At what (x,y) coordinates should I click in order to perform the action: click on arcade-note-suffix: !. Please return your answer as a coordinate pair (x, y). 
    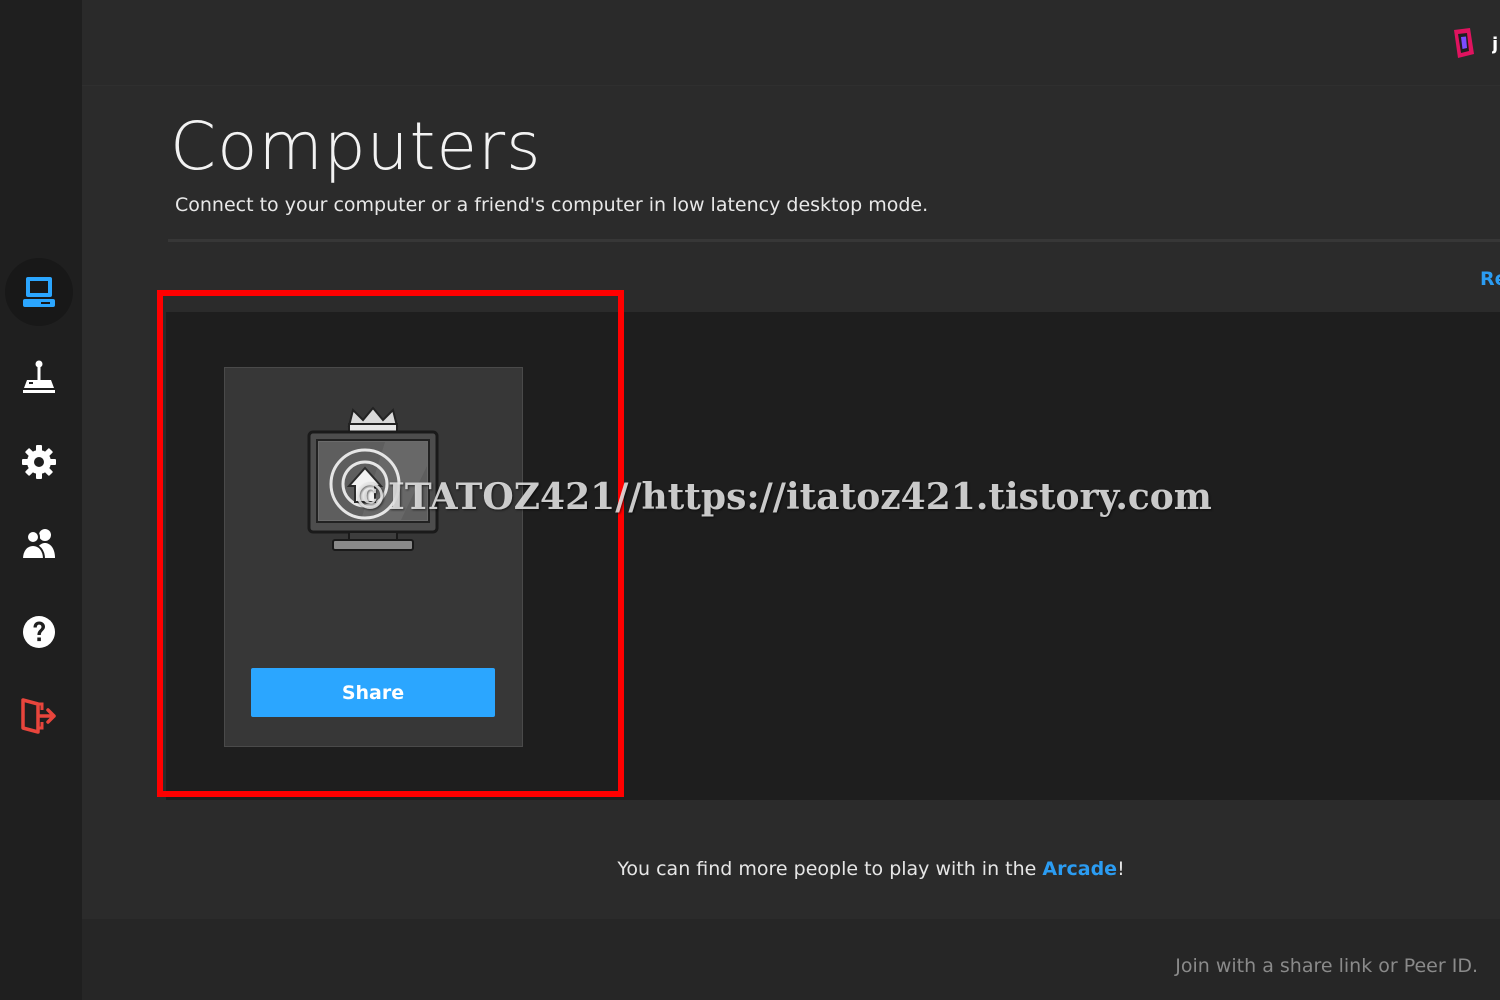
    Looking at the image, I should click on (1121, 869).